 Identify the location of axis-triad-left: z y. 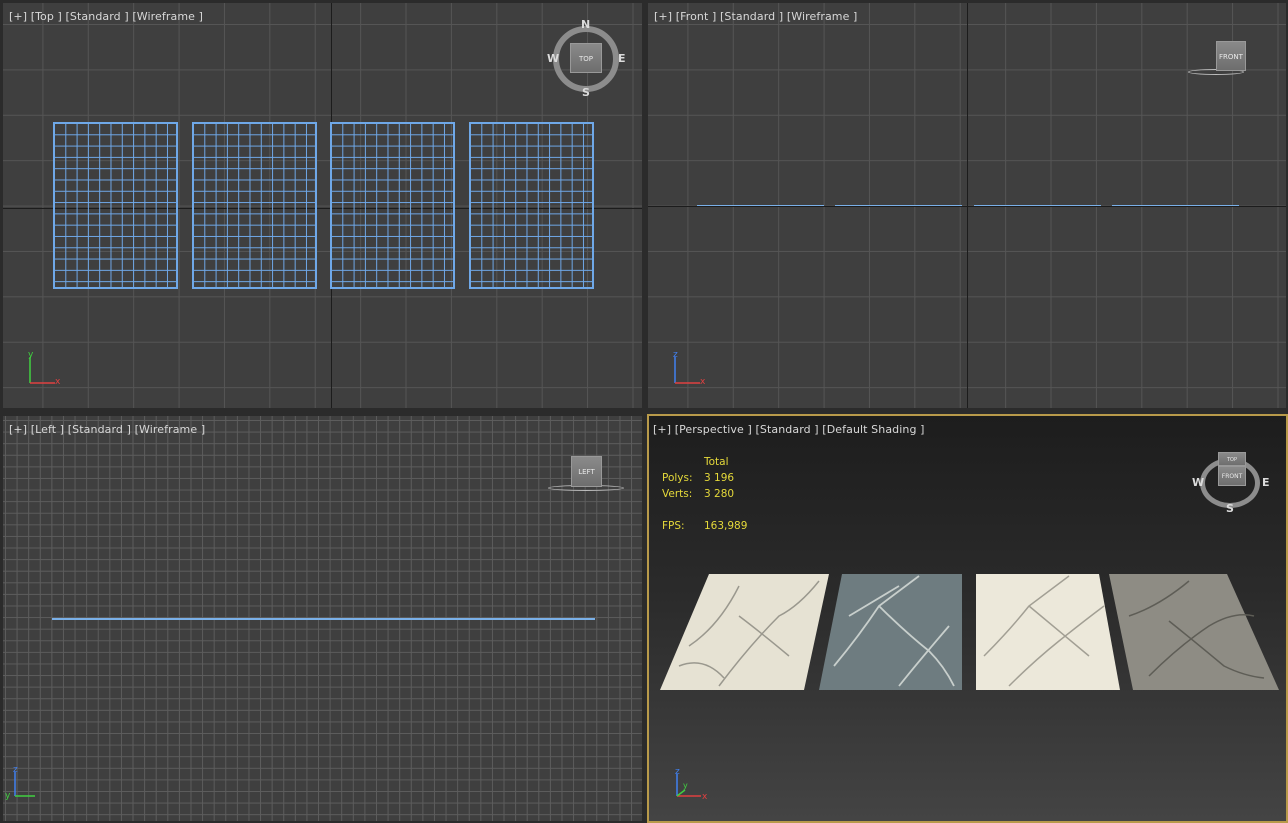
(20, 783).